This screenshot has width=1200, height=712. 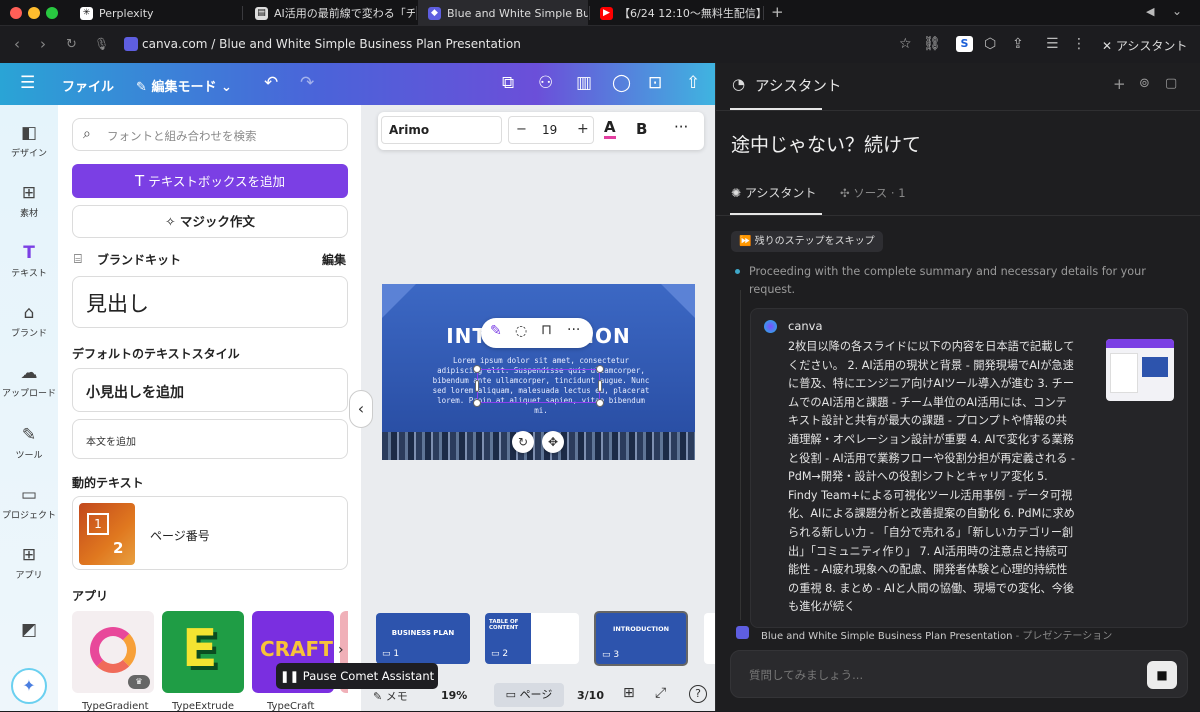 What do you see at coordinates (521, 331) in the screenshot?
I see `comment-add-icon: ◌` at bounding box center [521, 331].